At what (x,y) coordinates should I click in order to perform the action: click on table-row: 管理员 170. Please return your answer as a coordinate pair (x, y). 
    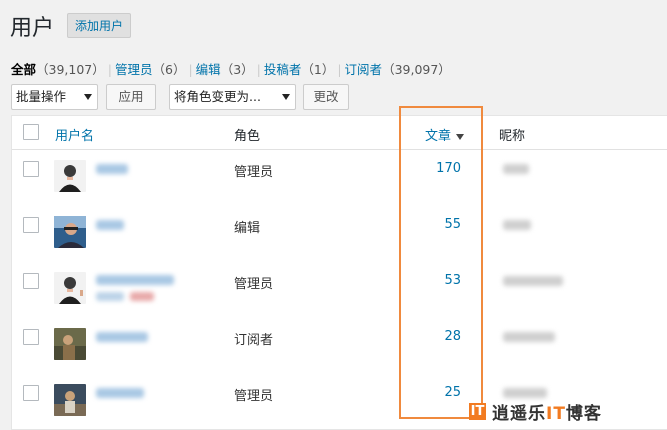
    Looking at the image, I should click on (339, 178).